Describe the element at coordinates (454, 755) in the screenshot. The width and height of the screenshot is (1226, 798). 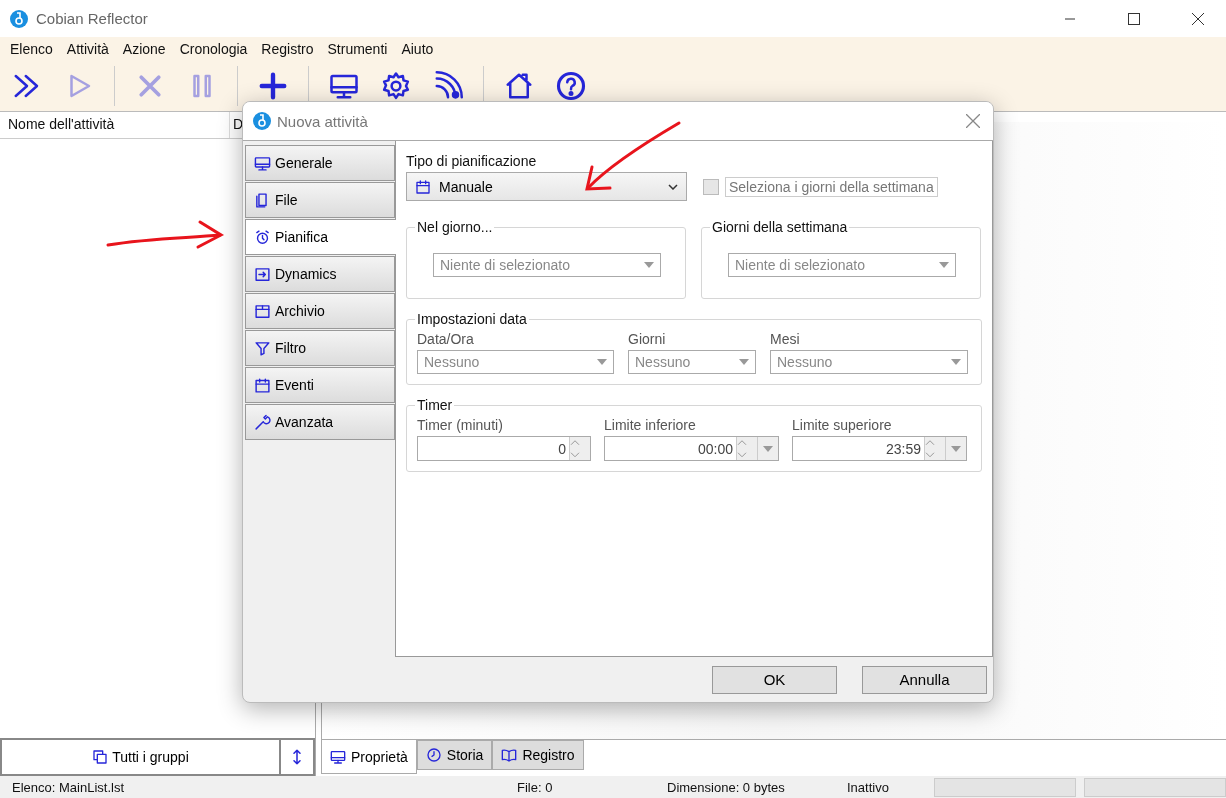
I see `tab: Storia` at that location.